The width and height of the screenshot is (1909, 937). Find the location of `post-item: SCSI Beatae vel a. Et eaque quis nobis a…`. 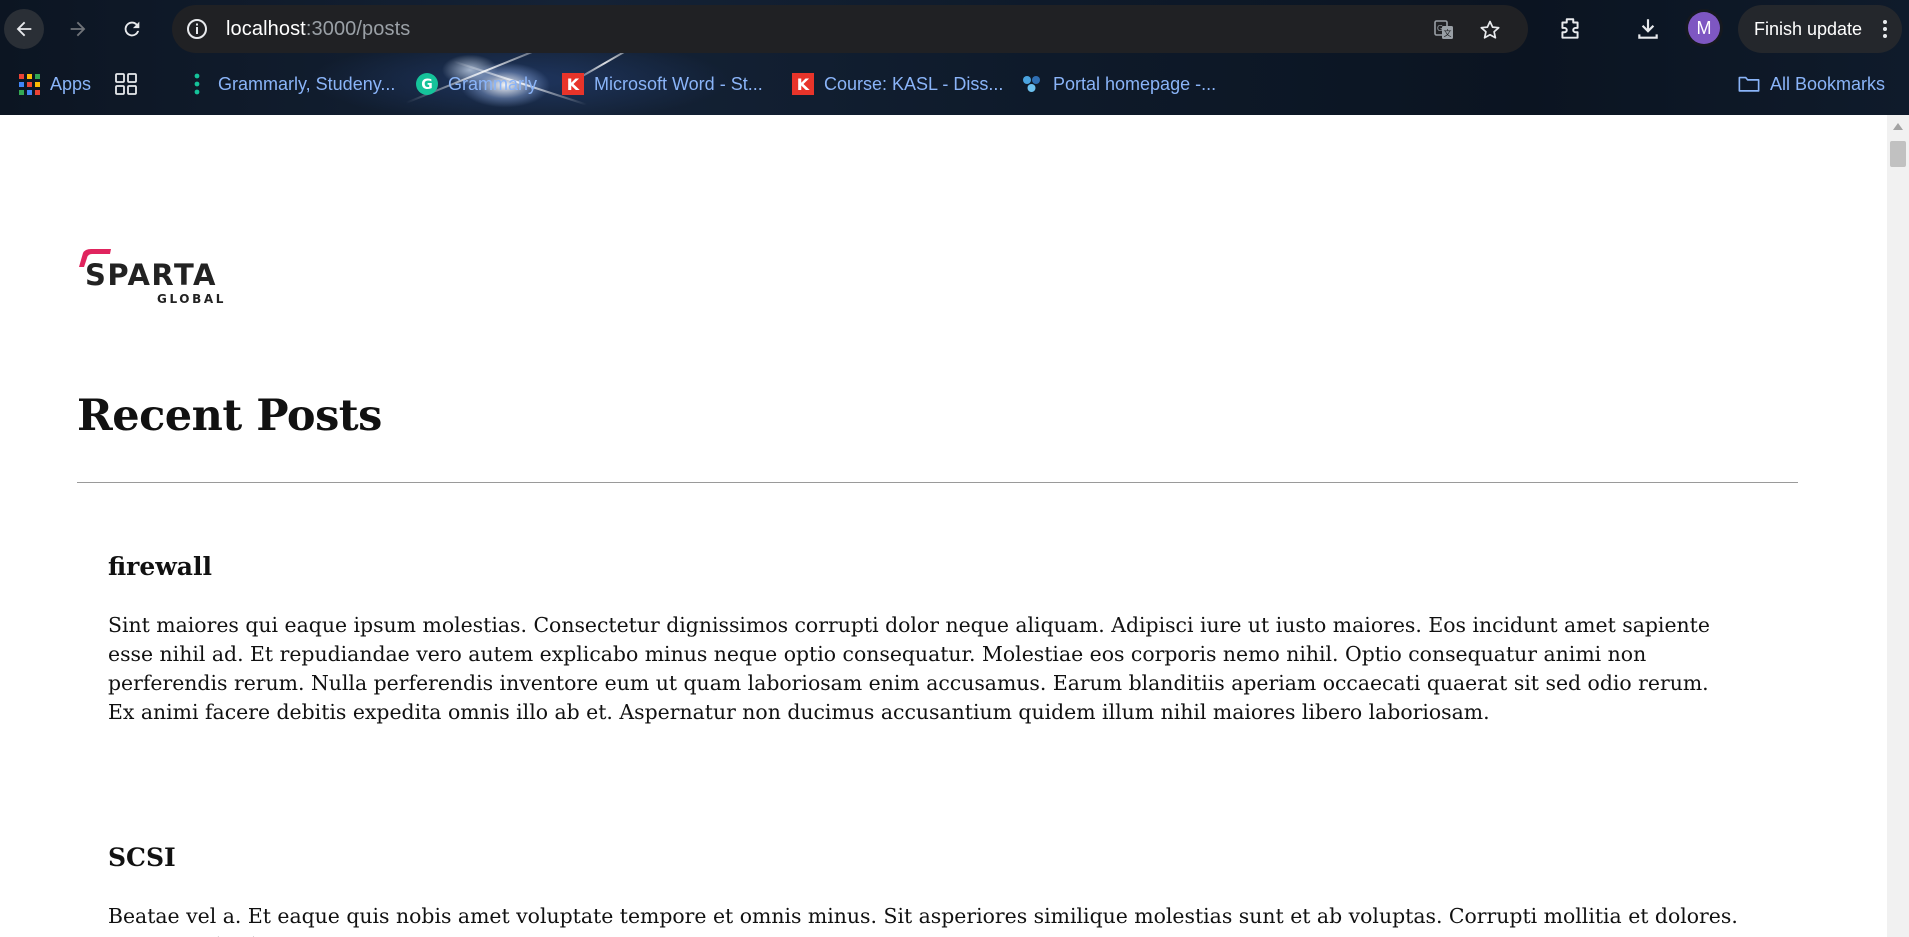

post-item: SCSI Beatae vel a. Et eaque quis nobis a… is located at coordinates (923, 890).